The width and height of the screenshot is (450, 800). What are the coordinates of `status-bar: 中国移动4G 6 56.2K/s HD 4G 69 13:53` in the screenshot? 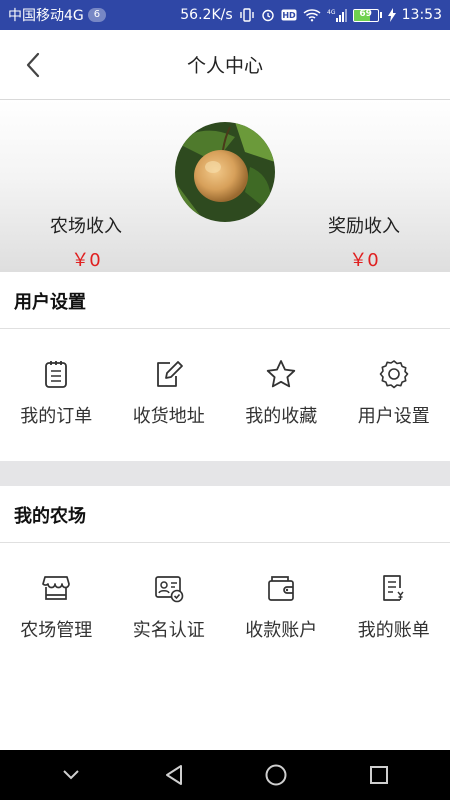 It's located at (225, 15).